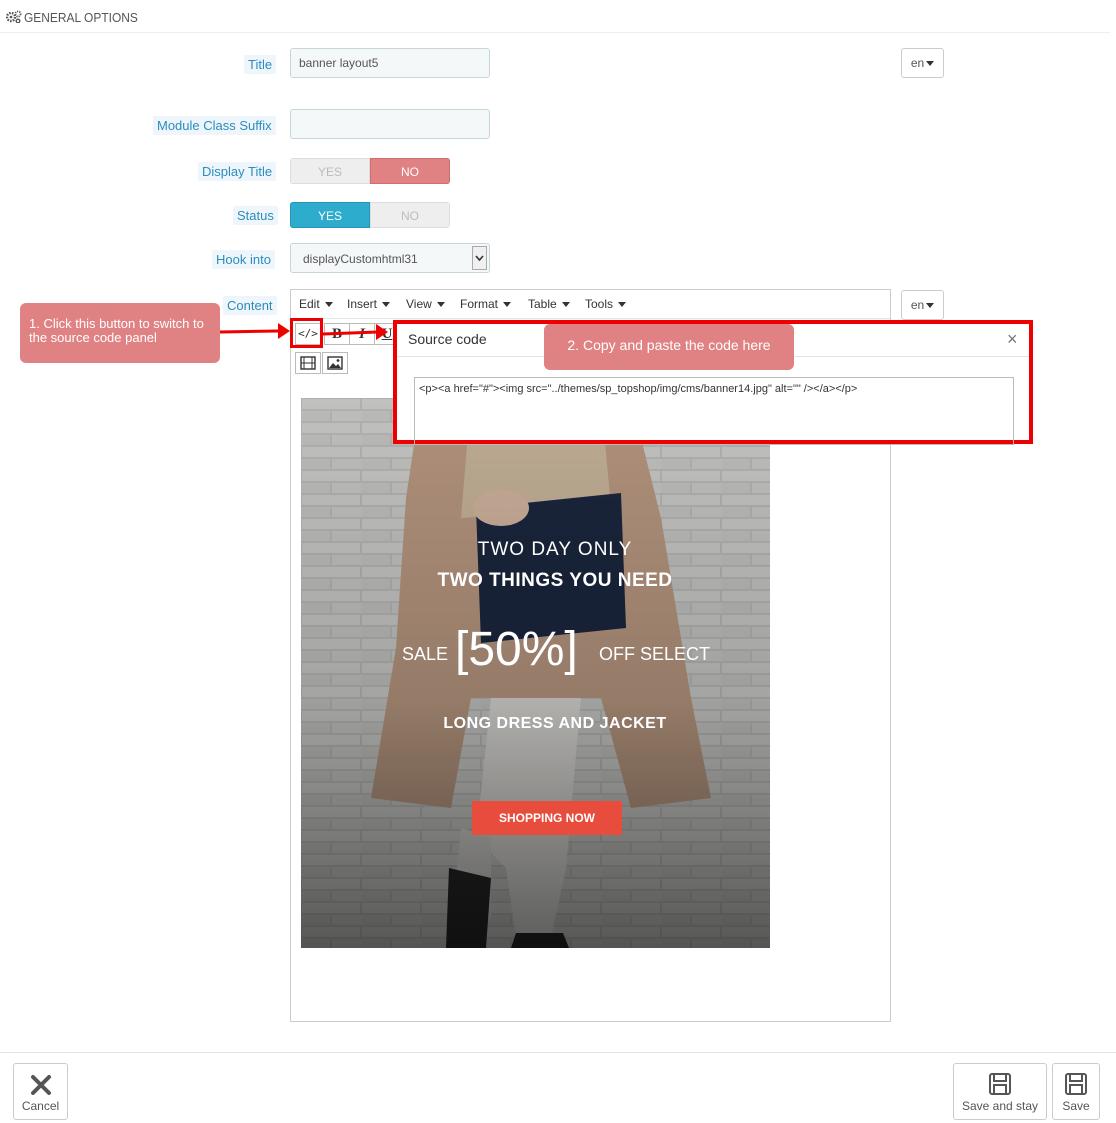  What do you see at coordinates (237, 171) in the screenshot?
I see `display-title-label: Display Title` at bounding box center [237, 171].